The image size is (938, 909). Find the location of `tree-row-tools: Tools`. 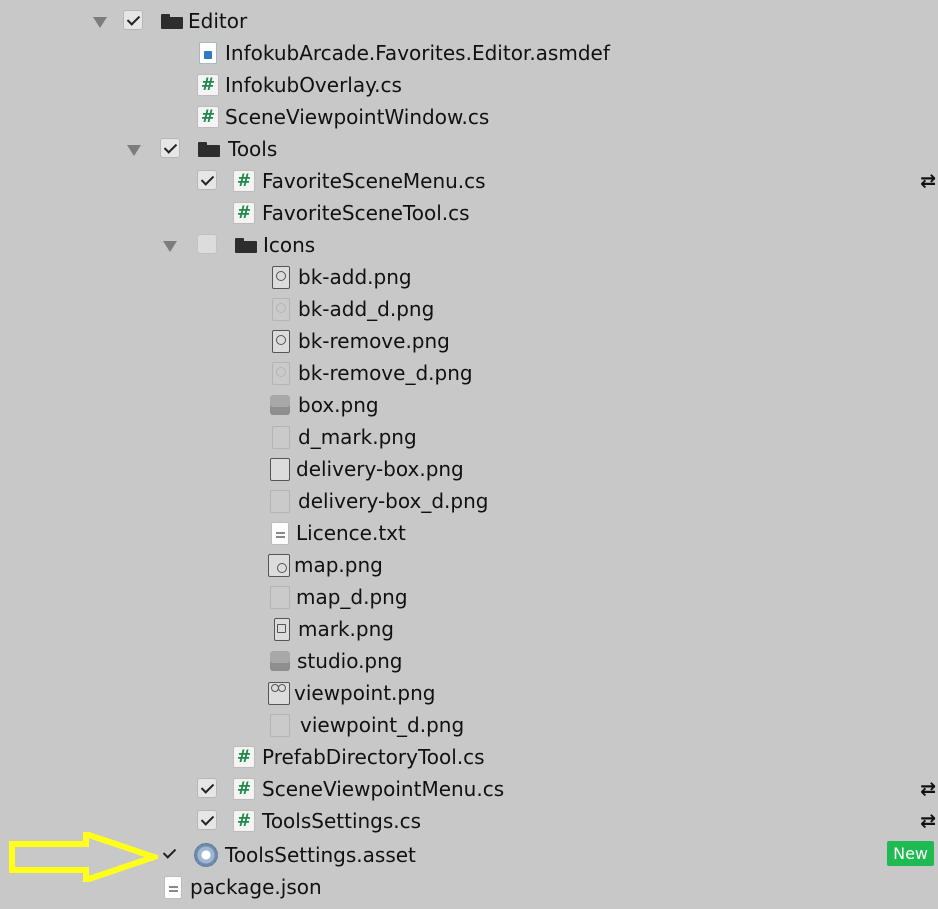

tree-row-tools: Tools is located at coordinates (469, 149).